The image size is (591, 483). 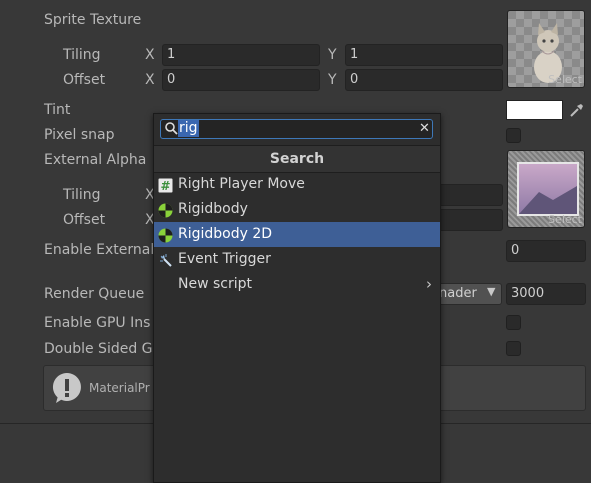 What do you see at coordinates (458, 293) in the screenshot?
I see `render-queue-dropdown-value: nader` at bounding box center [458, 293].